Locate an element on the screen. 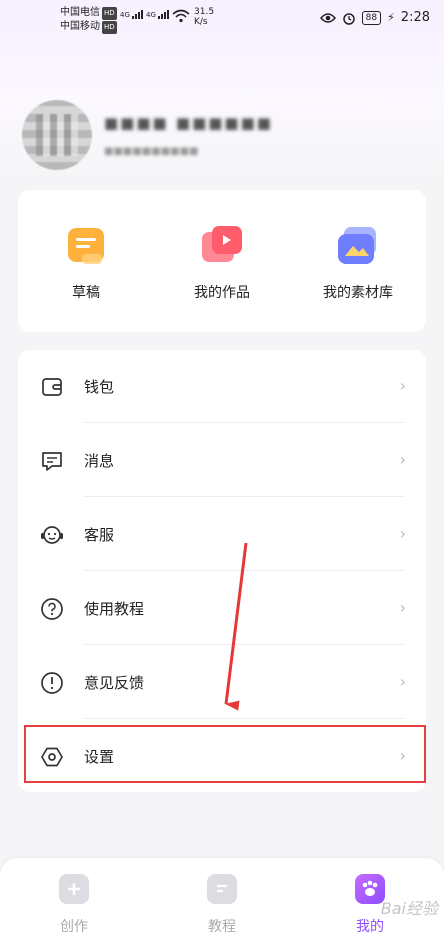 The height and width of the screenshot is (937, 444). tutorial-icon is located at coordinates (222, 889).